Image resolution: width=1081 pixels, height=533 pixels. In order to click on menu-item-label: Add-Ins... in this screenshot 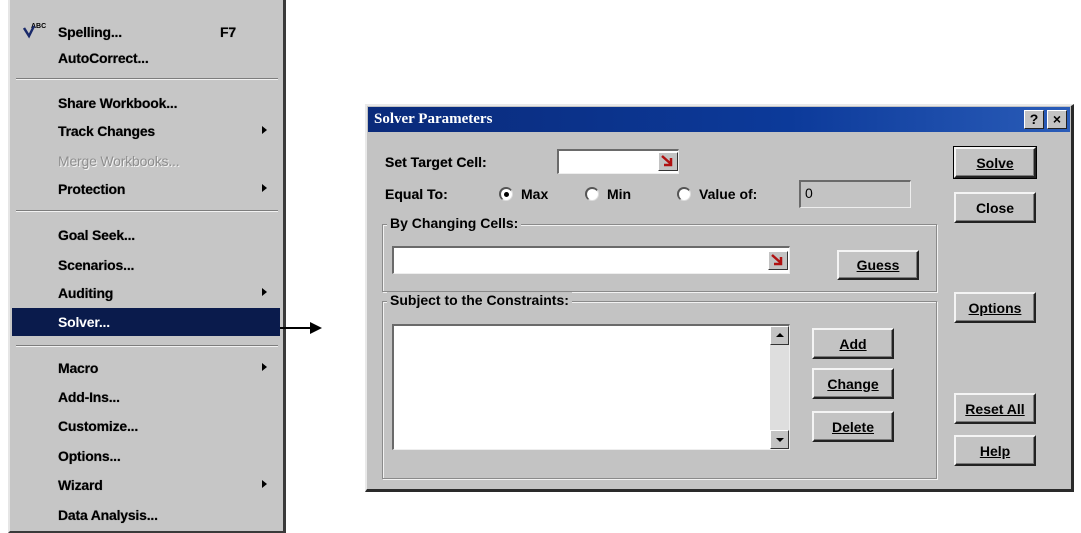, I will do `click(89, 396)`.